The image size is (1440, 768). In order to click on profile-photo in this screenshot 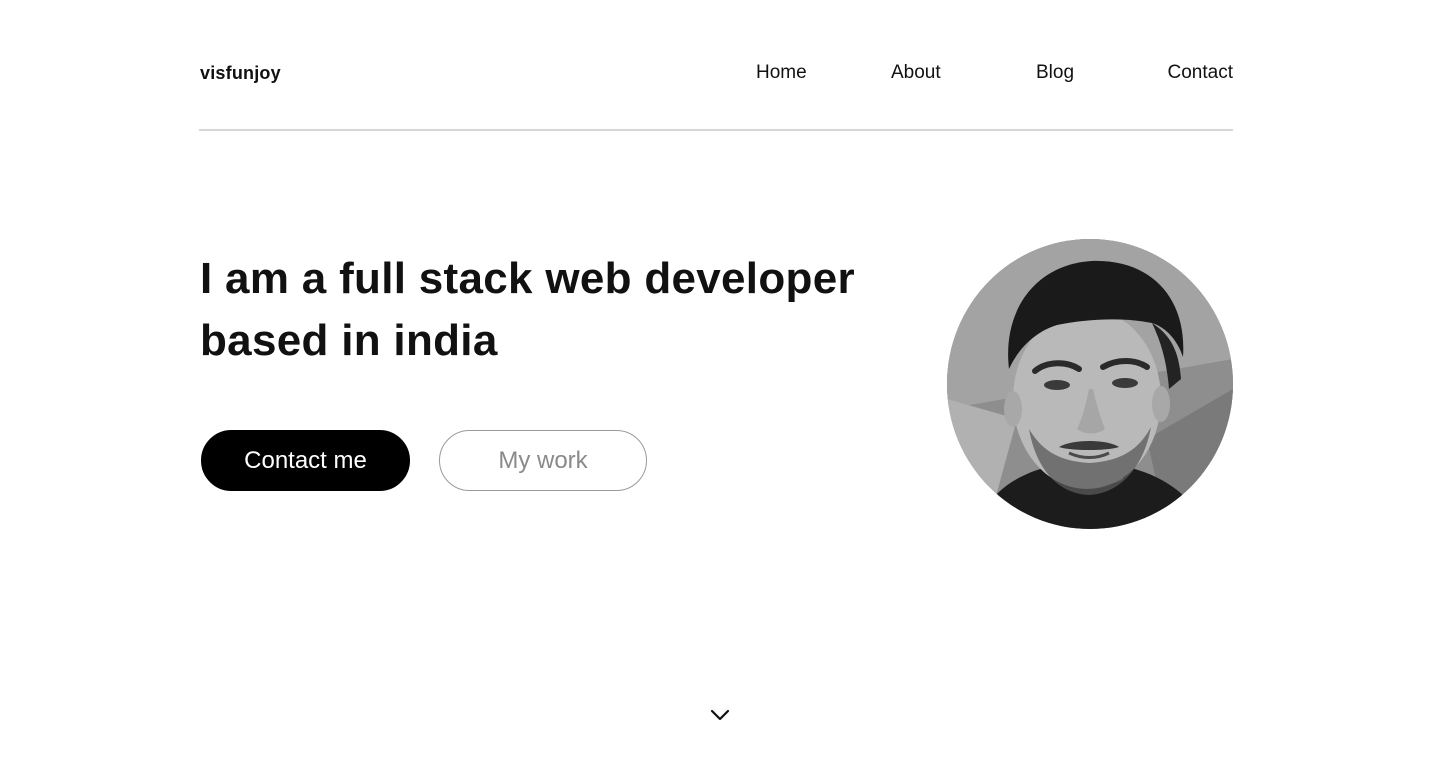, I will do `click(1090, 384)`.